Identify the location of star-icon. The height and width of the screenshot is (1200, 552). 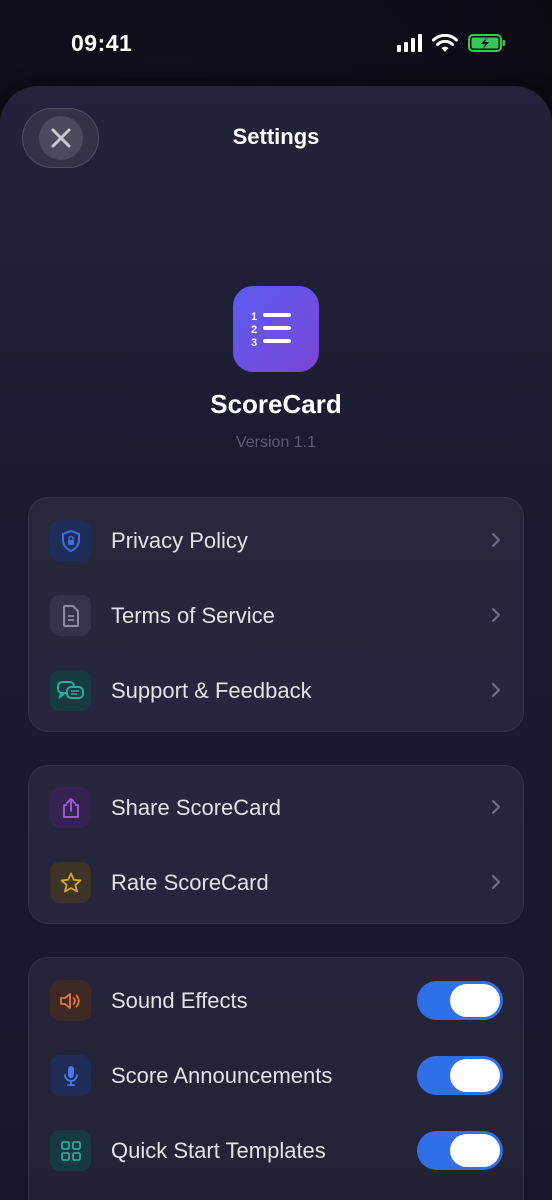
(70, 882).